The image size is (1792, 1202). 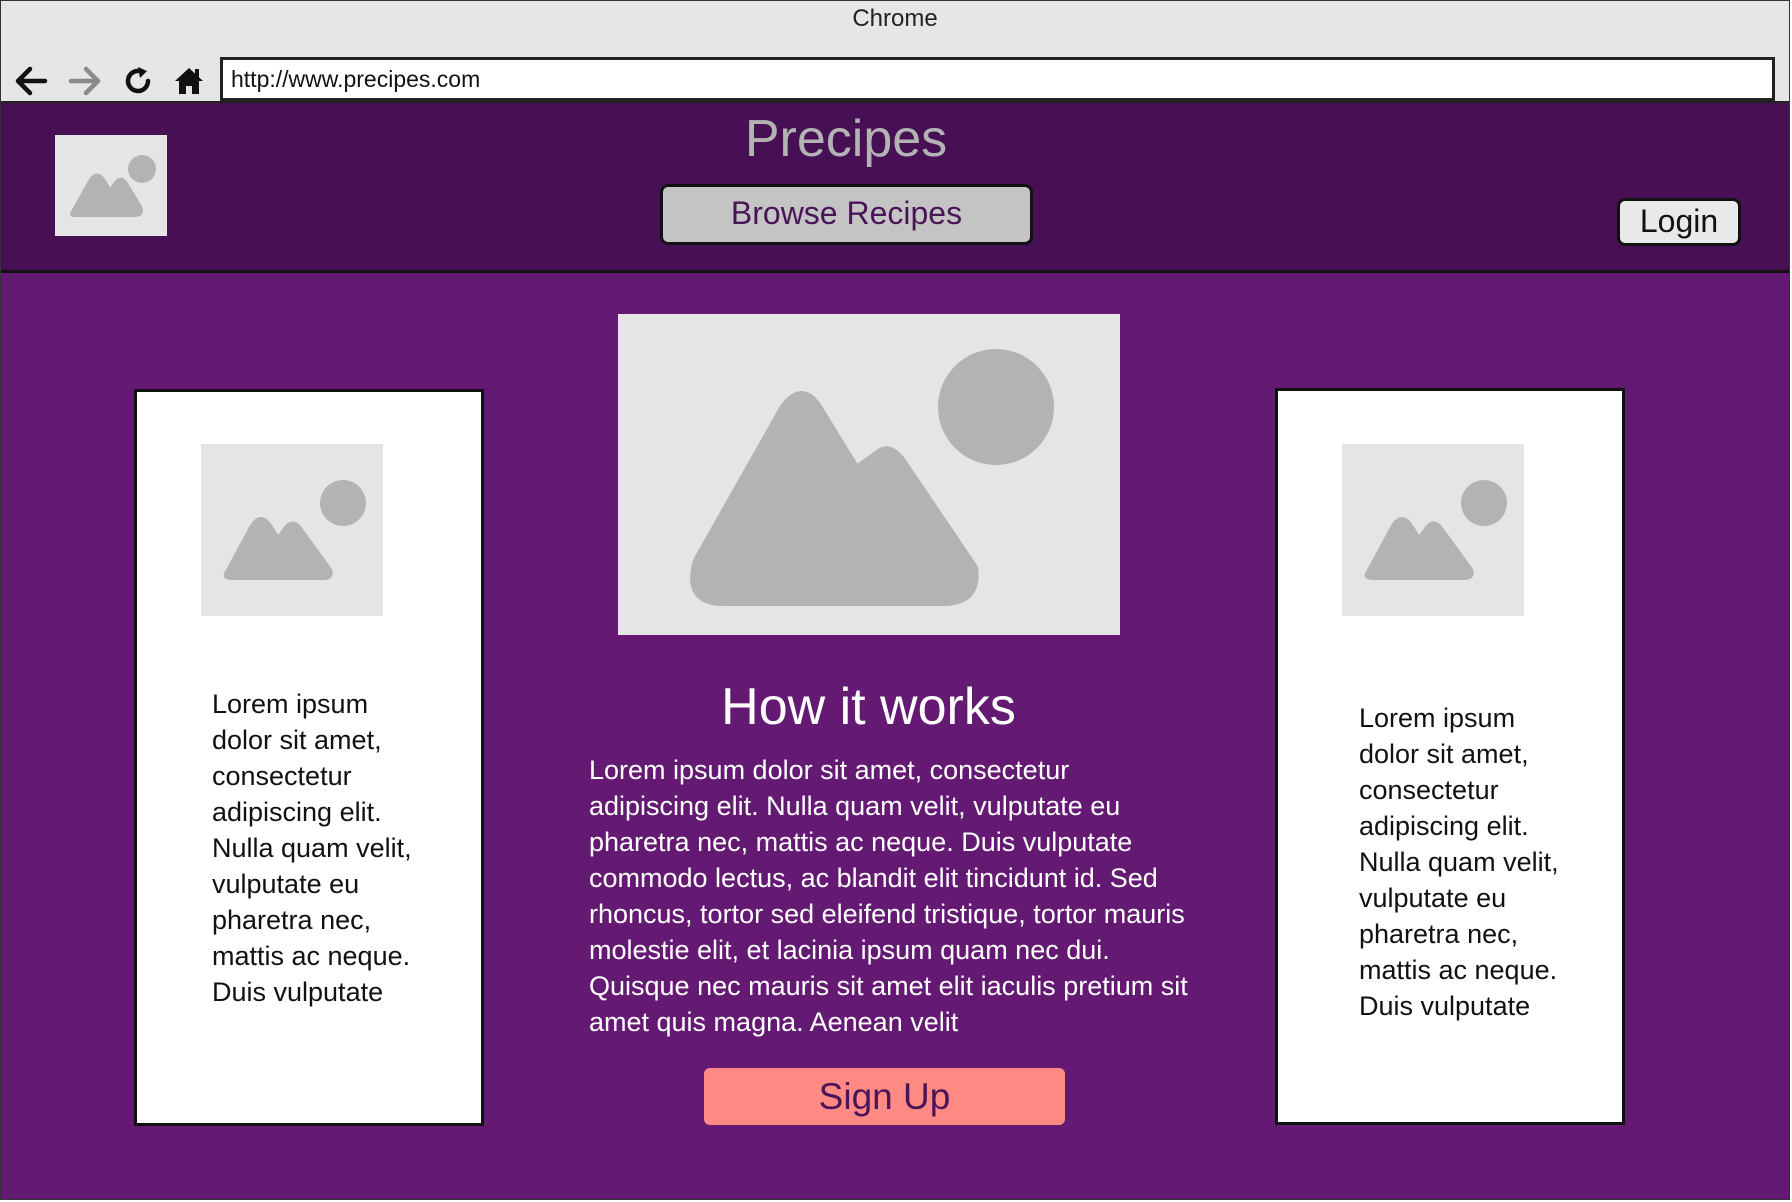 I want to click on reload-icon, so click(x=138, y=81).